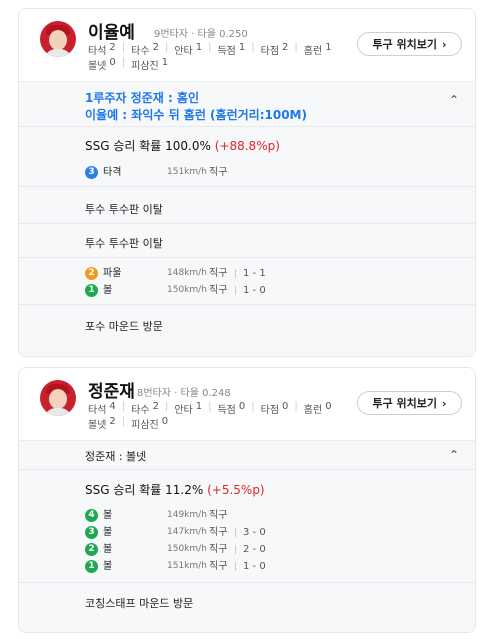  I want to click on win-probability: SSG 승리 확률 100.0% (+88.8%p), so click(182, 146).